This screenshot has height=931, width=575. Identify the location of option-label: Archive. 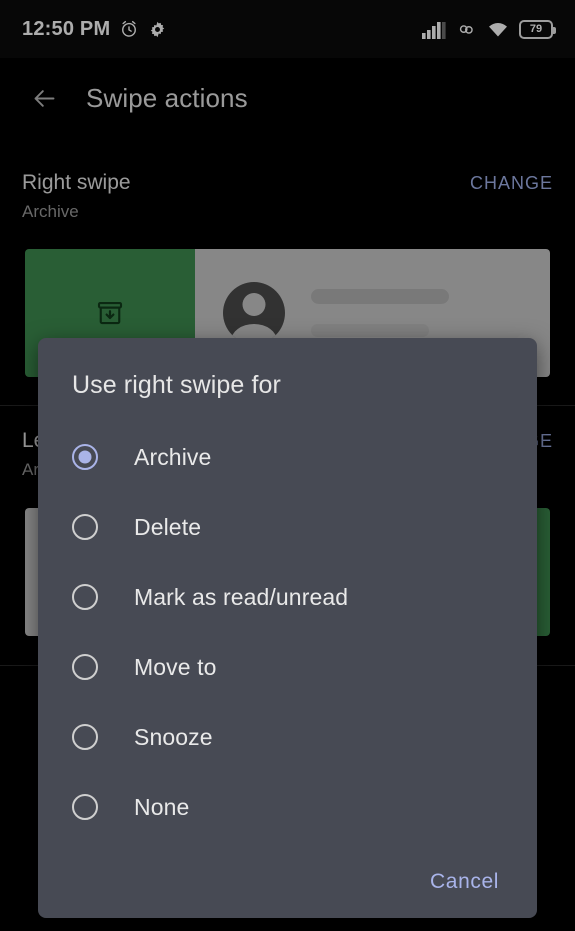
(173, 456).